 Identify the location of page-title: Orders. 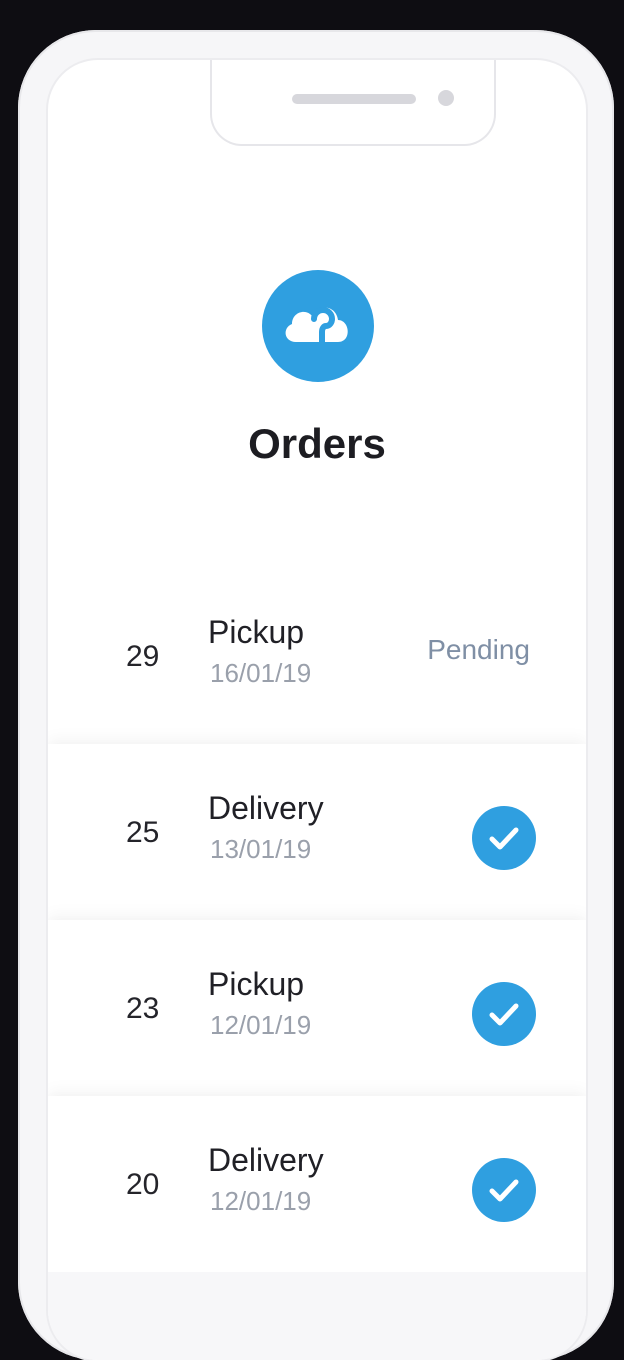
(317, 443).